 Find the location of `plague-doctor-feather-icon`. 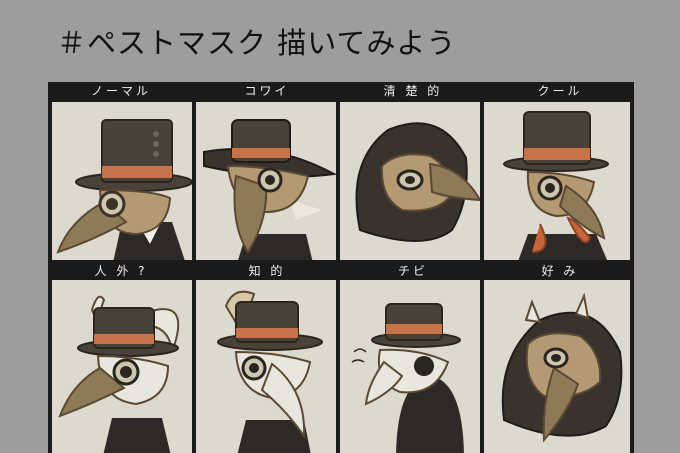

plague-doctor-feather-icon is located at coordinates (270, 371).